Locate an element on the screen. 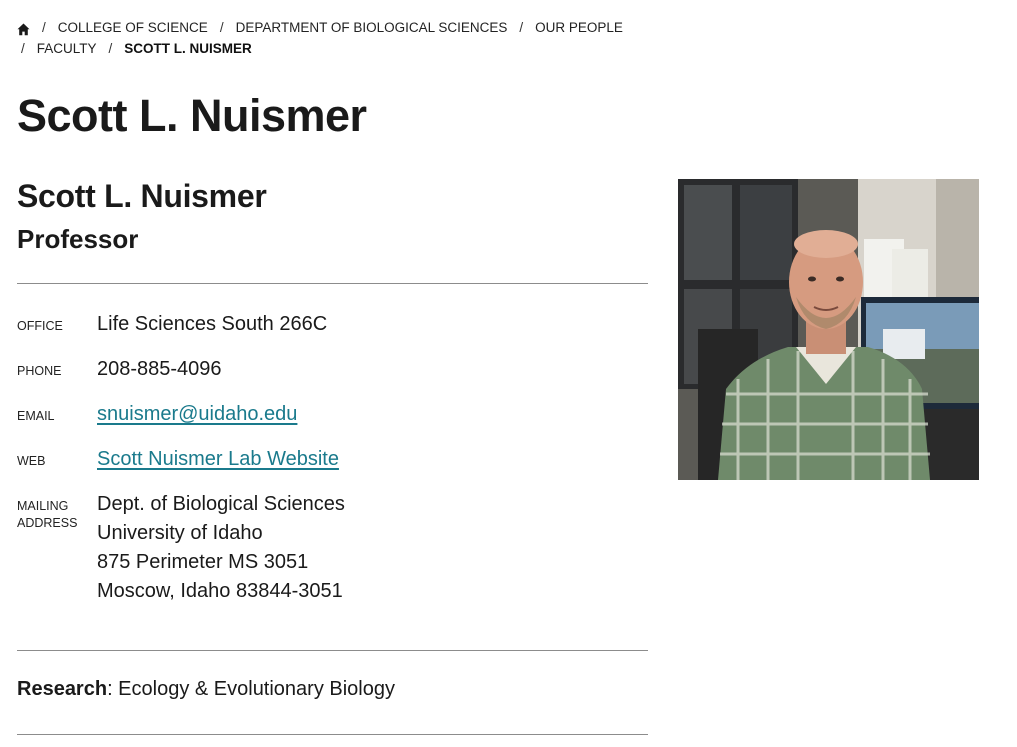 Image resolution: width=1017 pixels, height=747 pixels. breadcrumb-our-people: Our People is located at coordinates (579, 27).